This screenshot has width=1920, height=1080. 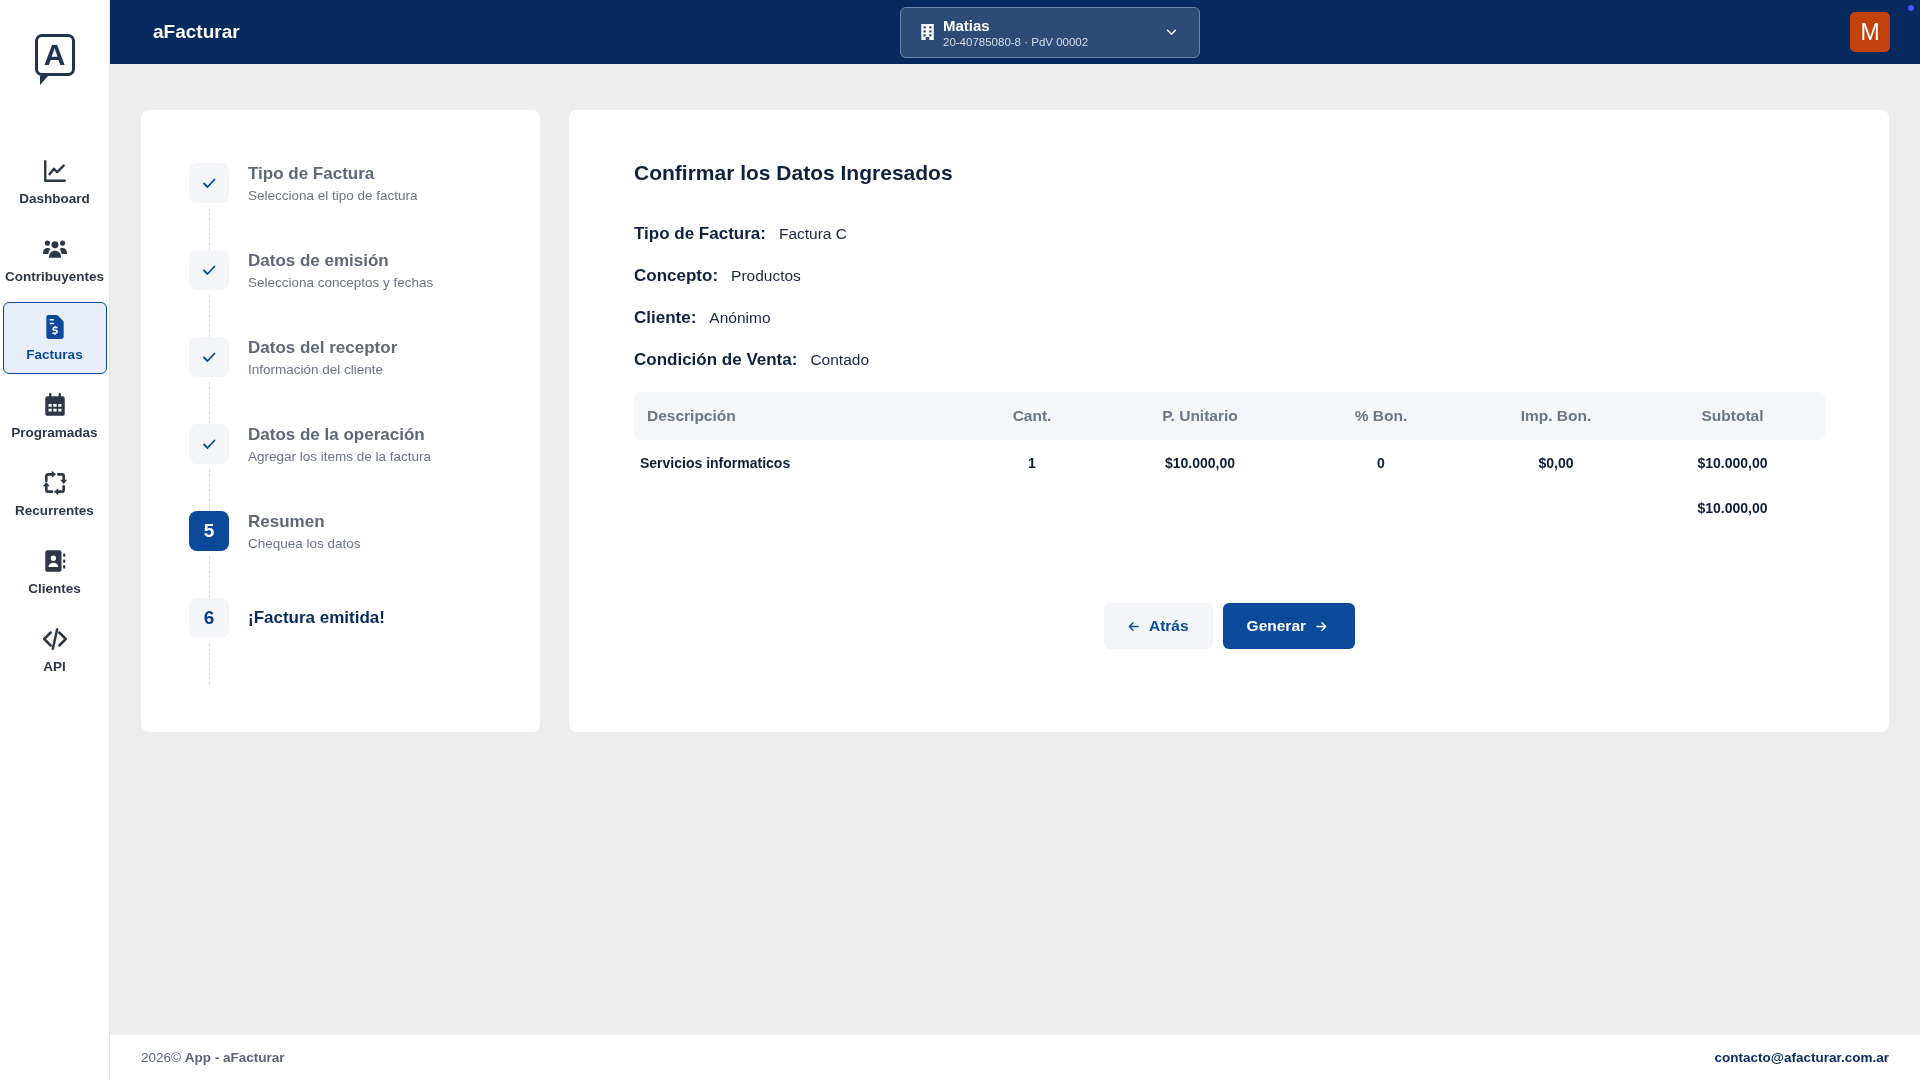 I want to click on table-cell: 0, so click(x=1381, y=463).